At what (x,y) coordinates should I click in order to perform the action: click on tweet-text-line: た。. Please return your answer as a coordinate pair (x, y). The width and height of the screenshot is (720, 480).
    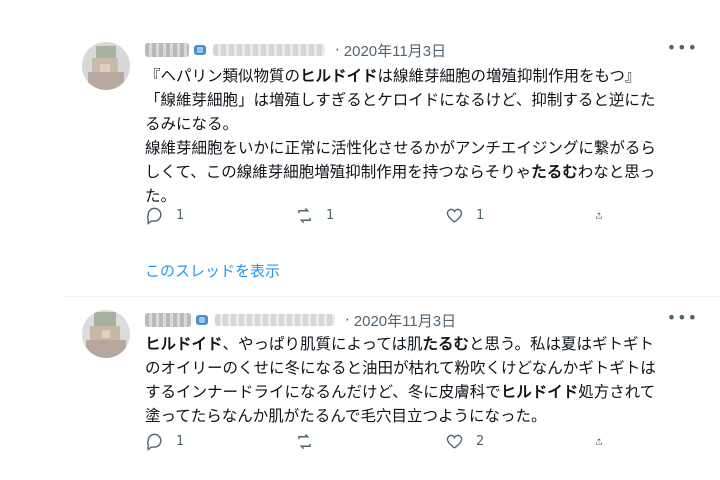
    Looking at the image, I should click on (422, 196).